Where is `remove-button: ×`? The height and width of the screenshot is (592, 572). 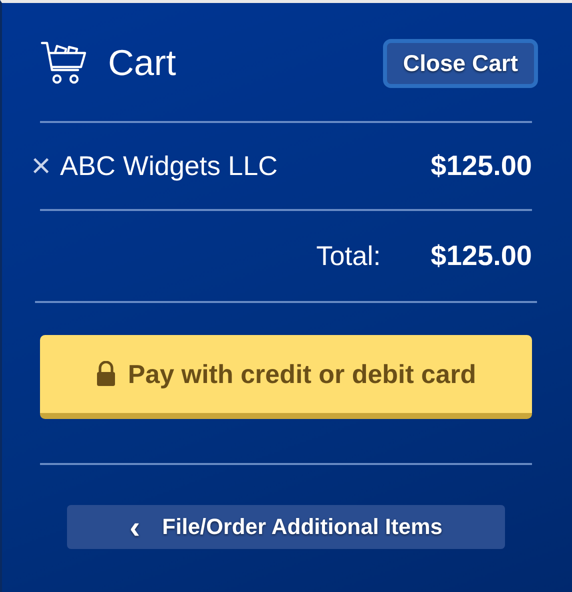
remove-button: × is located at coordinates (41, 166).